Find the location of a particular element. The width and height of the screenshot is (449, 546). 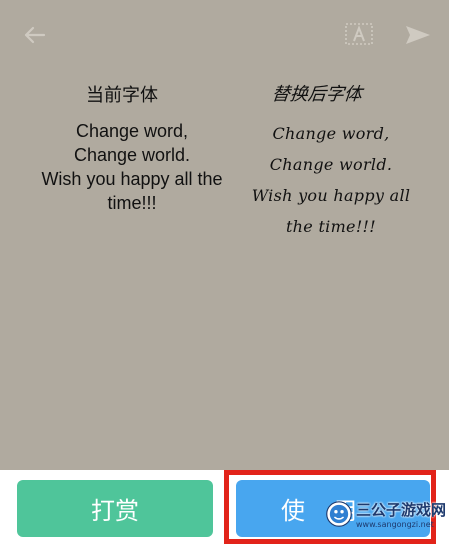

sample-line: Wish you happy all the is located at coordinates (132, 179).